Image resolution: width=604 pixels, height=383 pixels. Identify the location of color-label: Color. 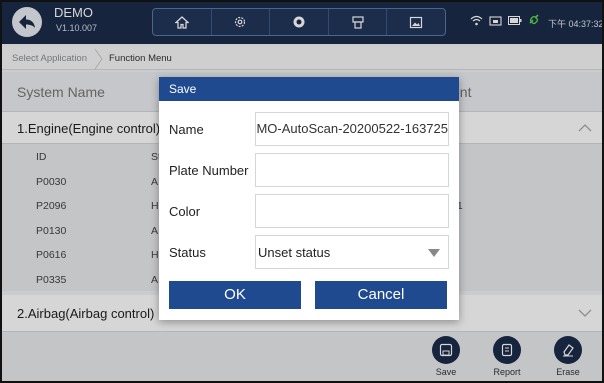
(185, 211).